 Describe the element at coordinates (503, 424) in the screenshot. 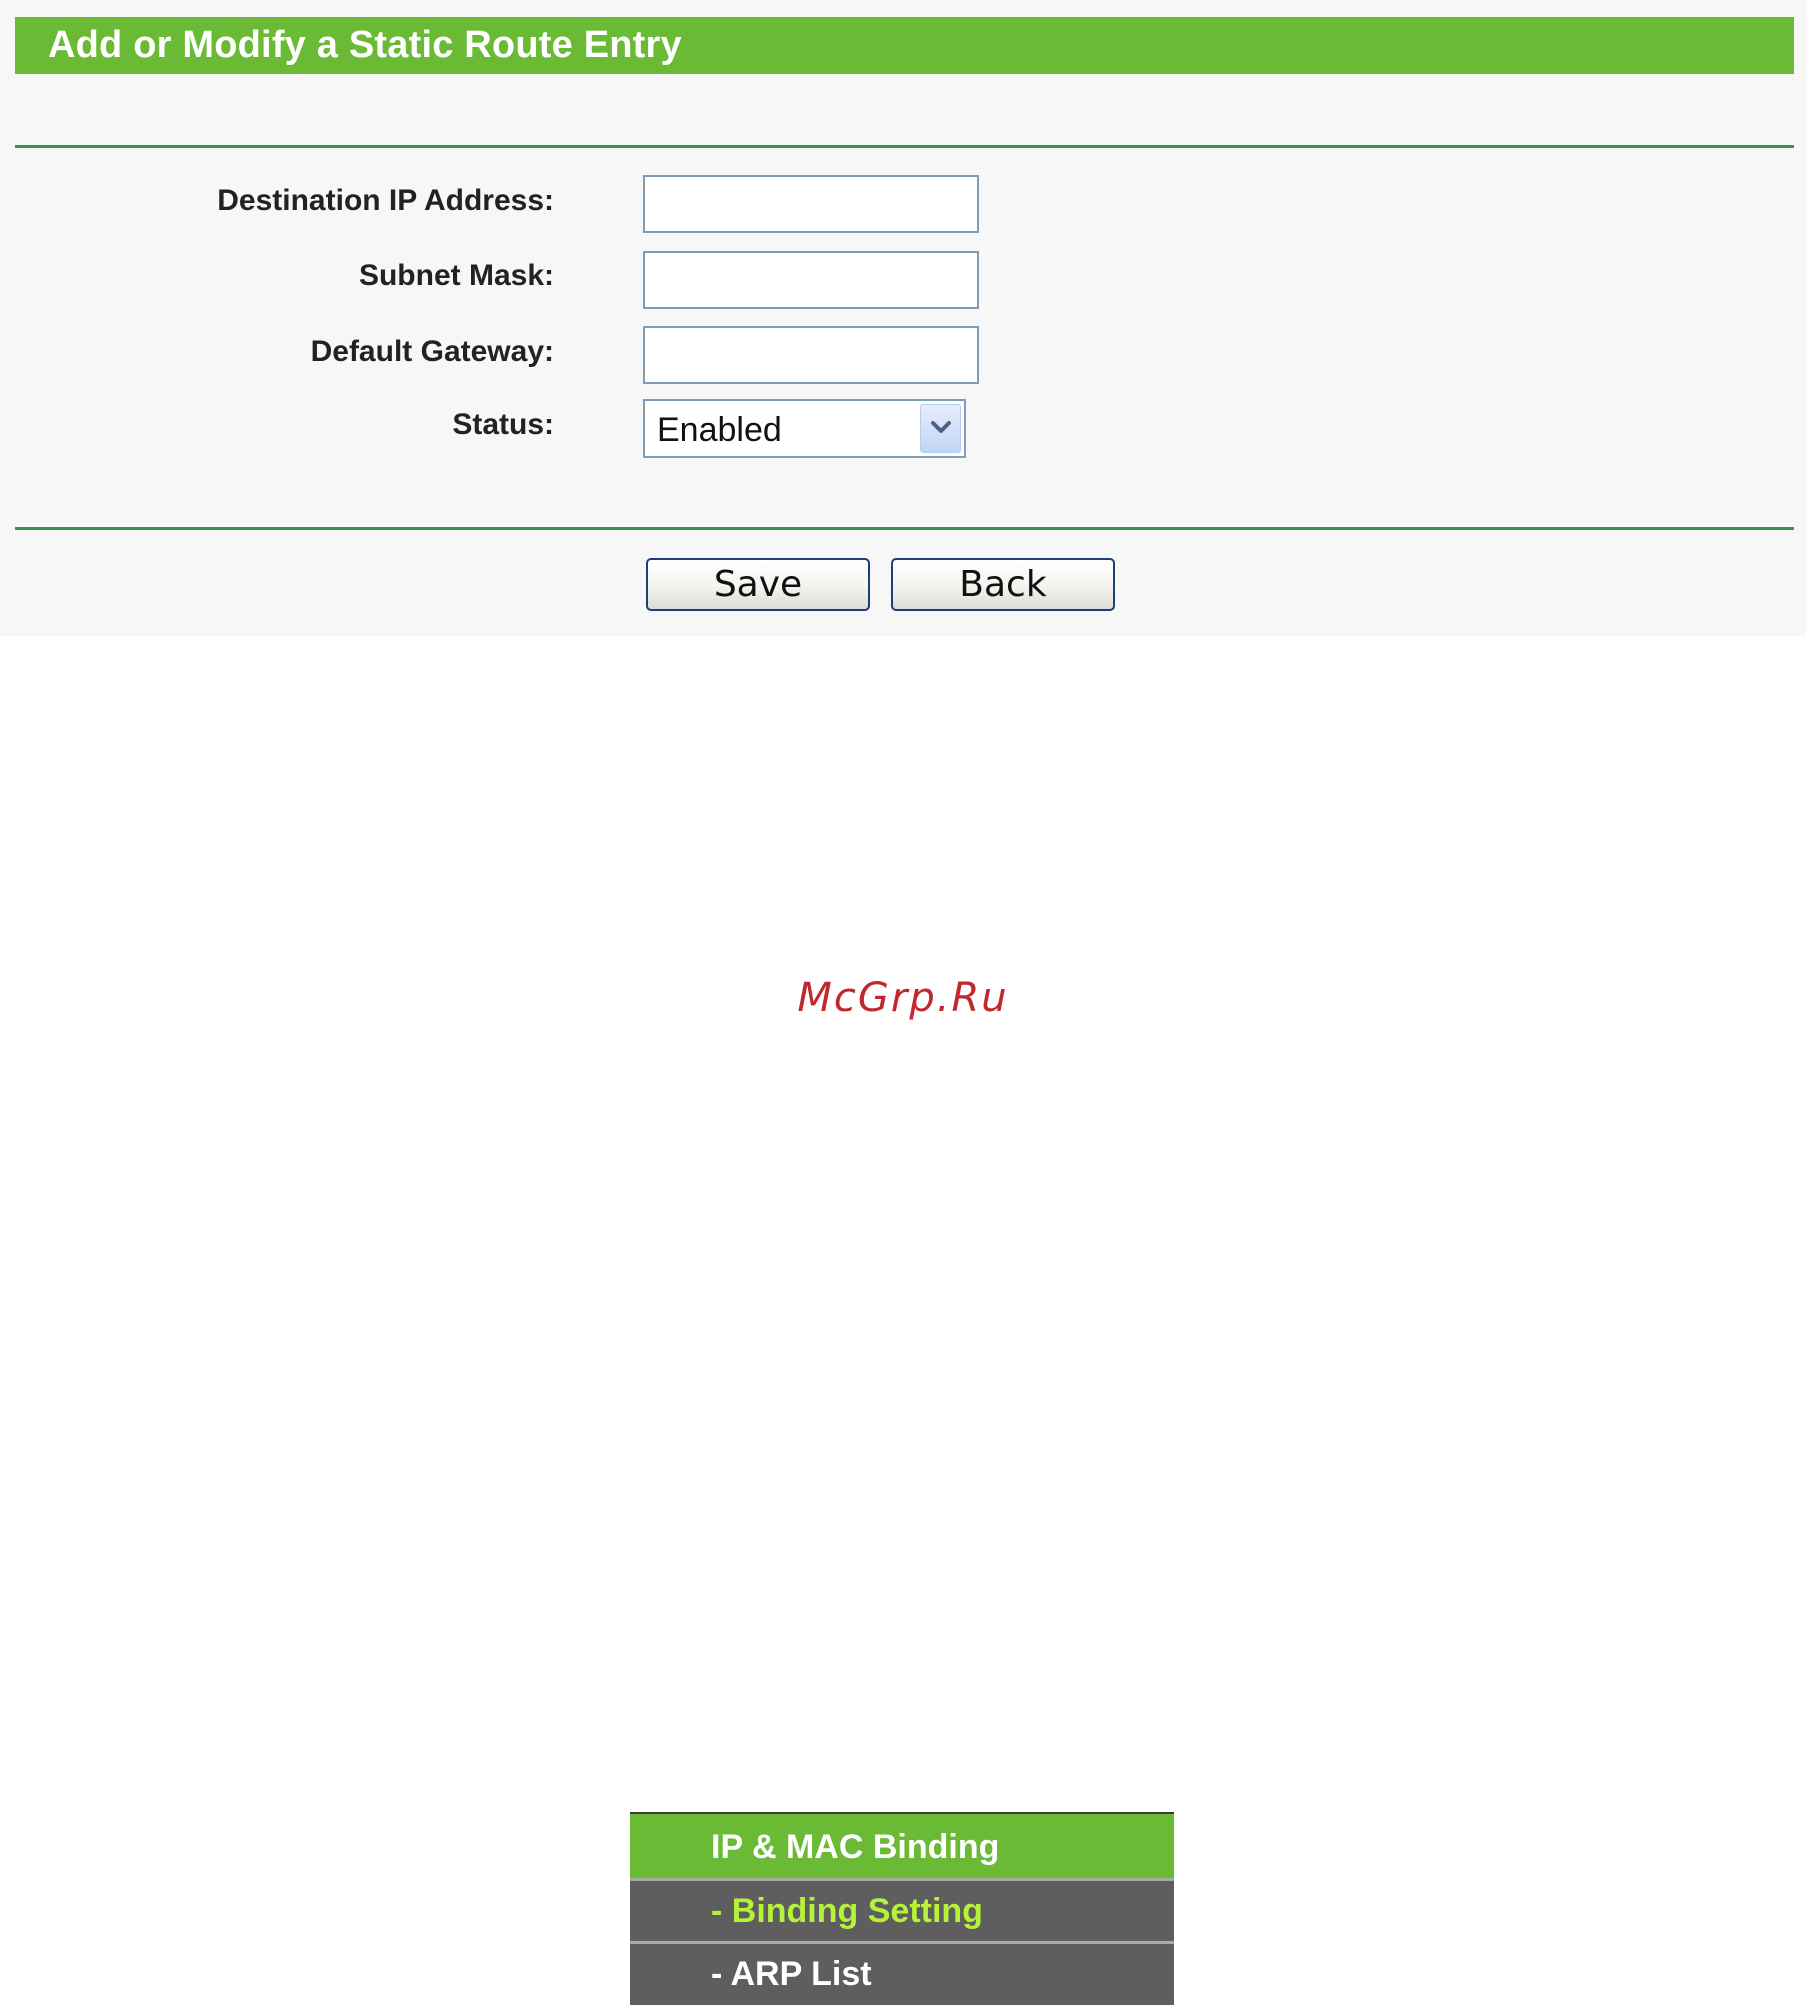

I see `status-label: Status:` at that location.